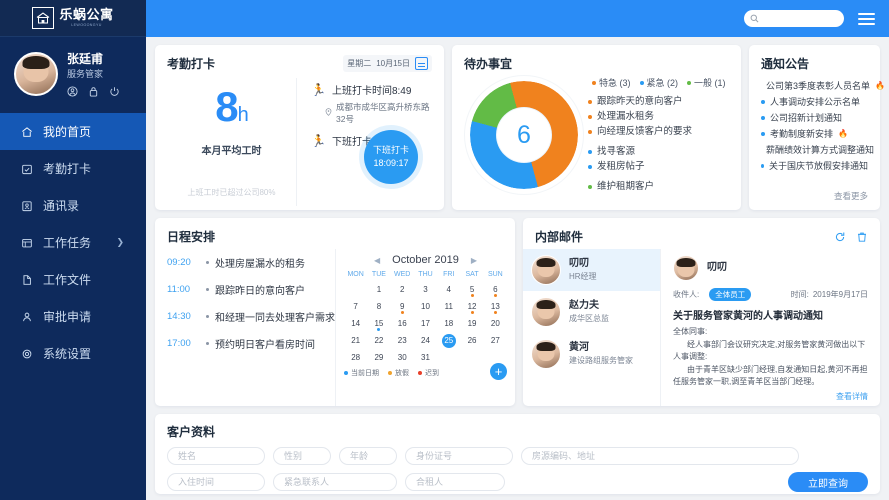 The height and width of the screenshot is (500, 889). I want to click on calendar-day: 5, so click(471, 289).